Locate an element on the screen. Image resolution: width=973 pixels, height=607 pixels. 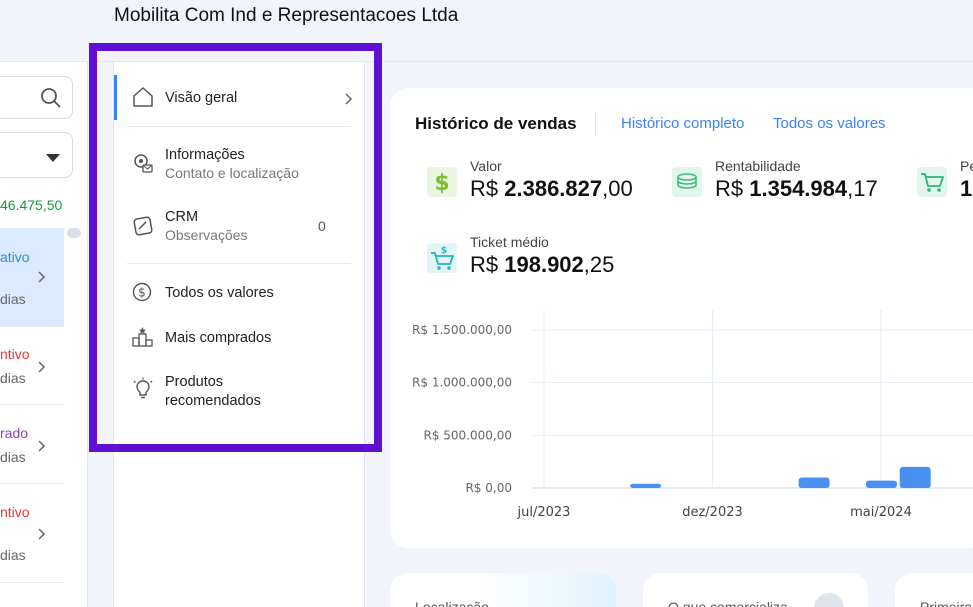
x-tick-label: mai/2024 is located at coordinates (881, 512).